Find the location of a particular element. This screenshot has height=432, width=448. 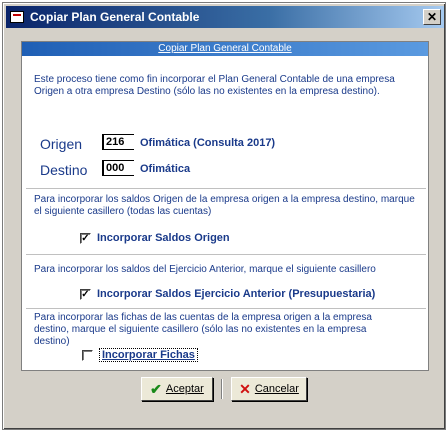

cancel-label: Cancelar is located at coordinates (276, 389).